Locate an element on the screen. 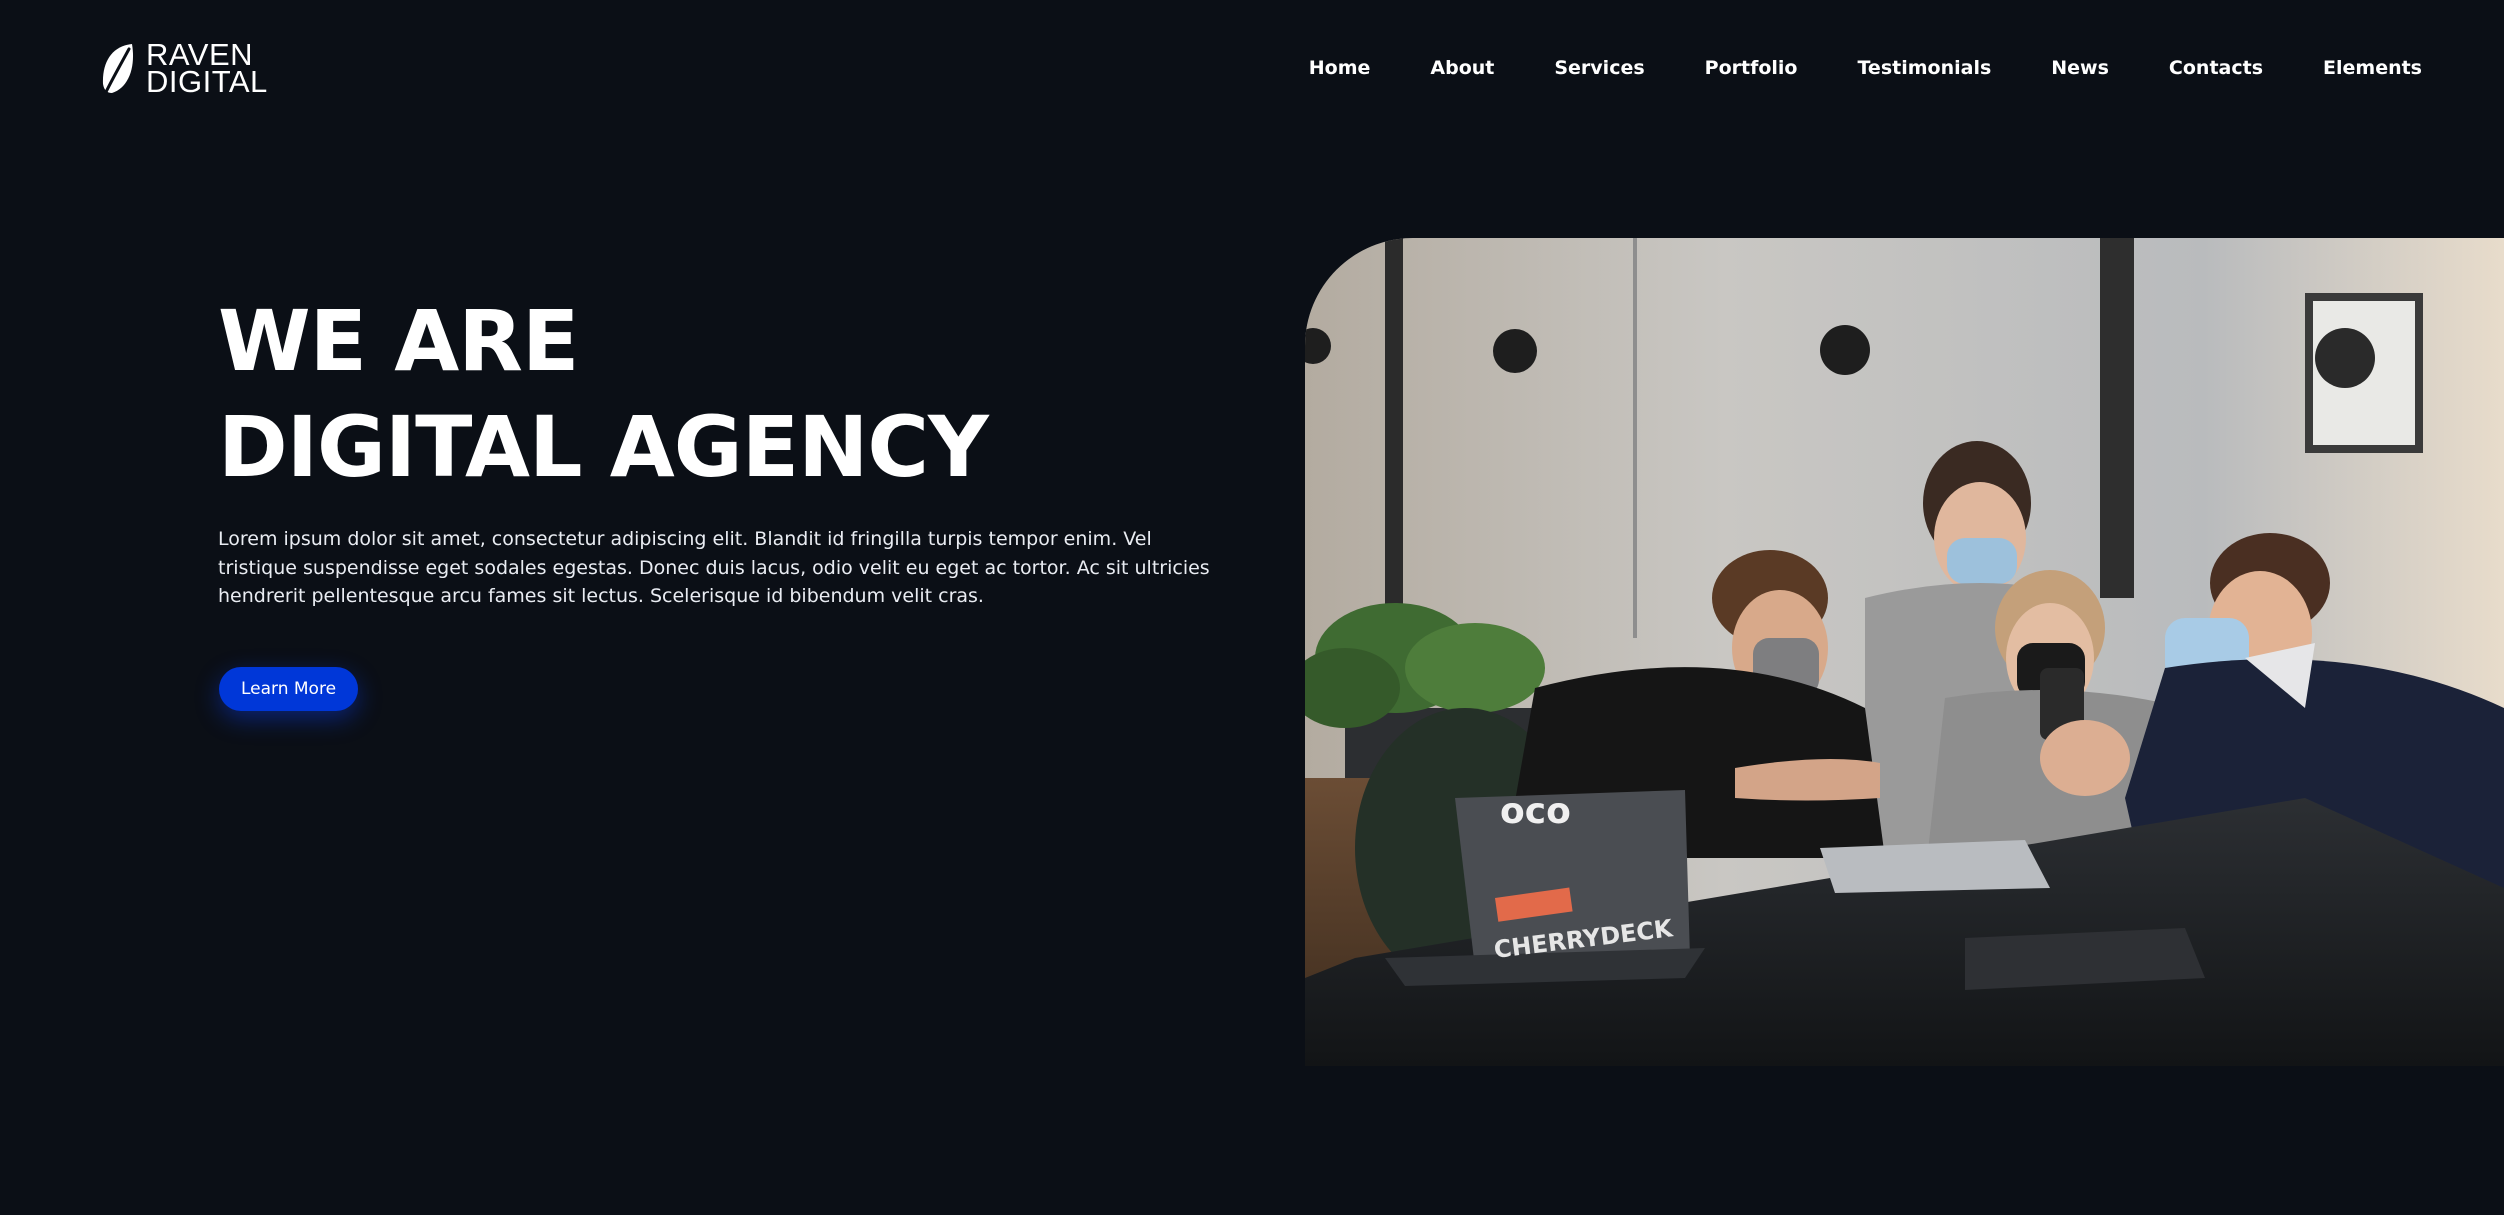 Image resolution: width=2504 pixels, height=1215 pixels. nav-item-elements: Elements is located at coordinates (2372, 68).